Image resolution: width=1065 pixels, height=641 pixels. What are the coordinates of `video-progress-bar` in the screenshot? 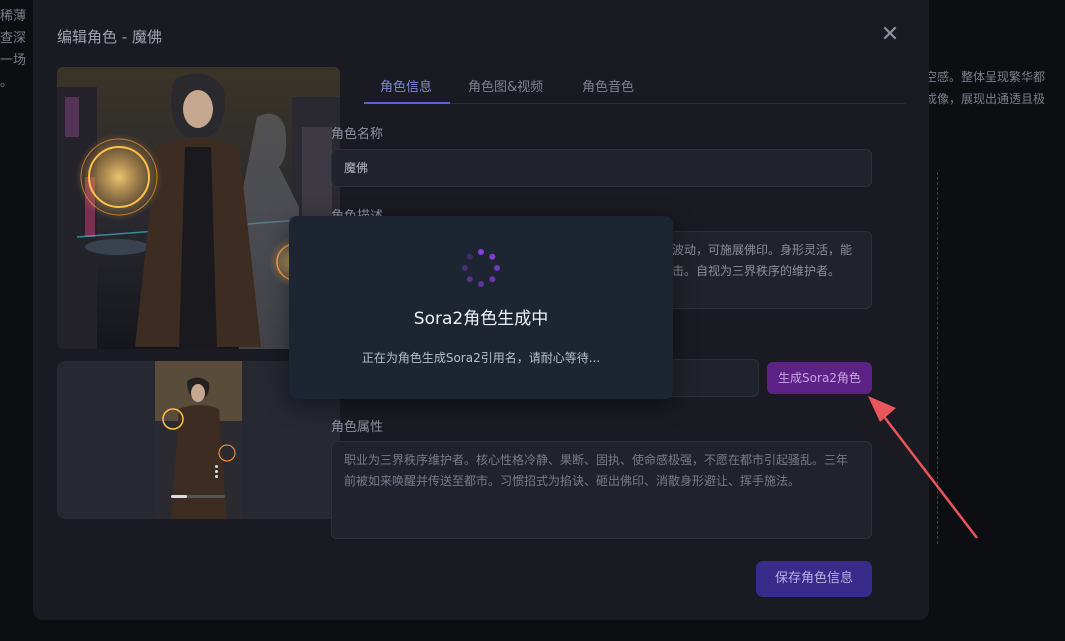 It's located at (198, 496).